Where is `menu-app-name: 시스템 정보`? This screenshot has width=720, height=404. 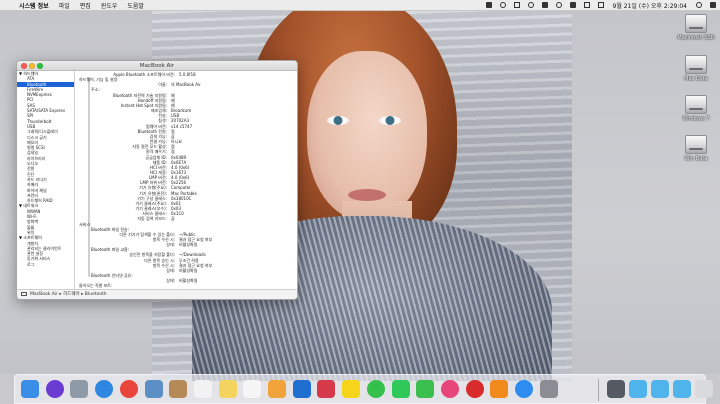
menu-app-name: 시스템 정보 is located at coordinates (34, 5).